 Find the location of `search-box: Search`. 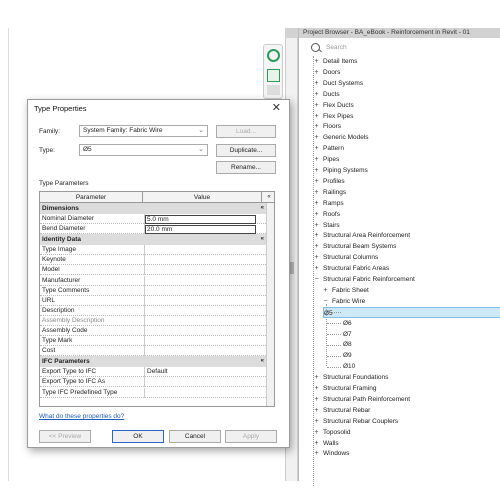

search-box: Search is located at coordinates (400, 47).